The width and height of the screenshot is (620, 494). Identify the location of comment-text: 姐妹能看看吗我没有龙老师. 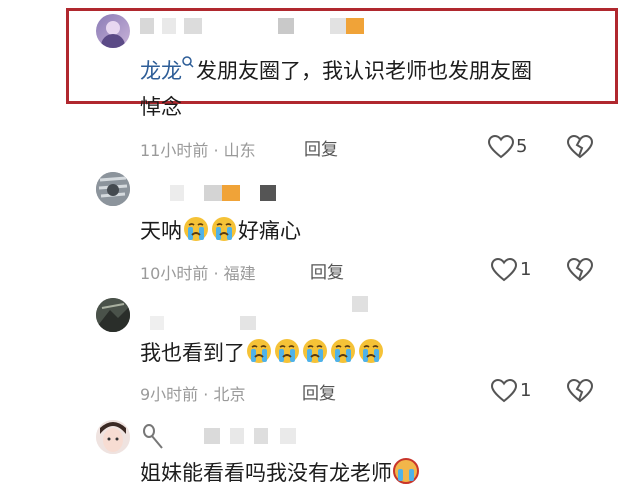
(280, 473).